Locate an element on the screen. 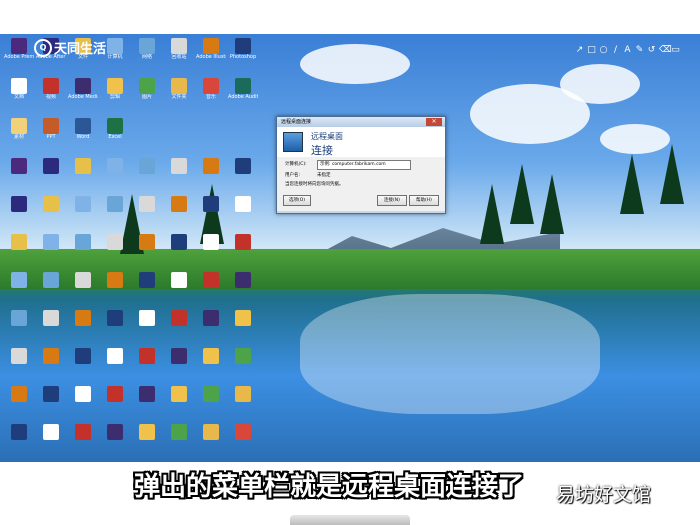  desktop-icon: Photoshop is located at coordinates (243, 56).